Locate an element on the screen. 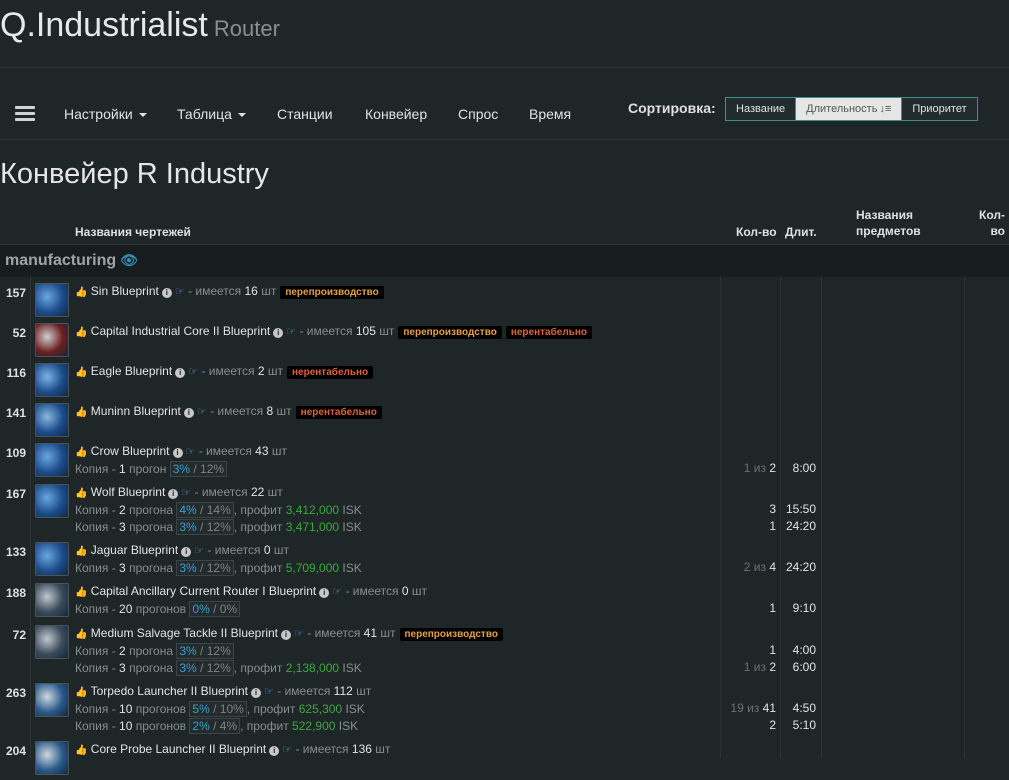 The image size is (1009, 780). time-efficiency: 4% is located at coordinates (228, 726).